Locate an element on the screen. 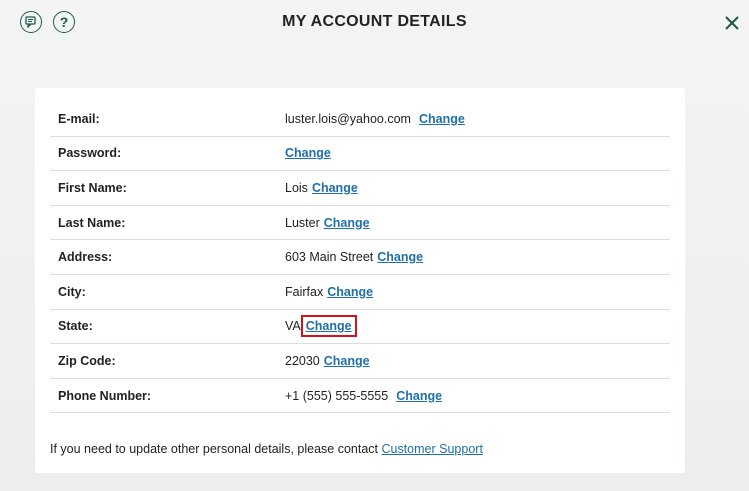 The height and width of the screenshot is (491, 749). row-state: State: VA Change is located at coordinates (360, 327).